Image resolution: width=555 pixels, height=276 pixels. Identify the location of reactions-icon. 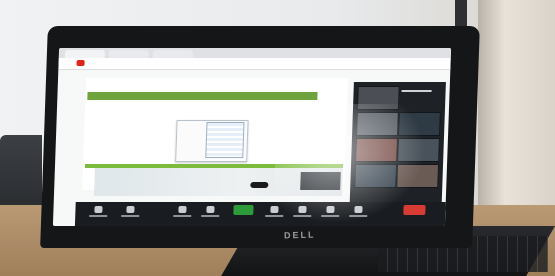
(302, 214).